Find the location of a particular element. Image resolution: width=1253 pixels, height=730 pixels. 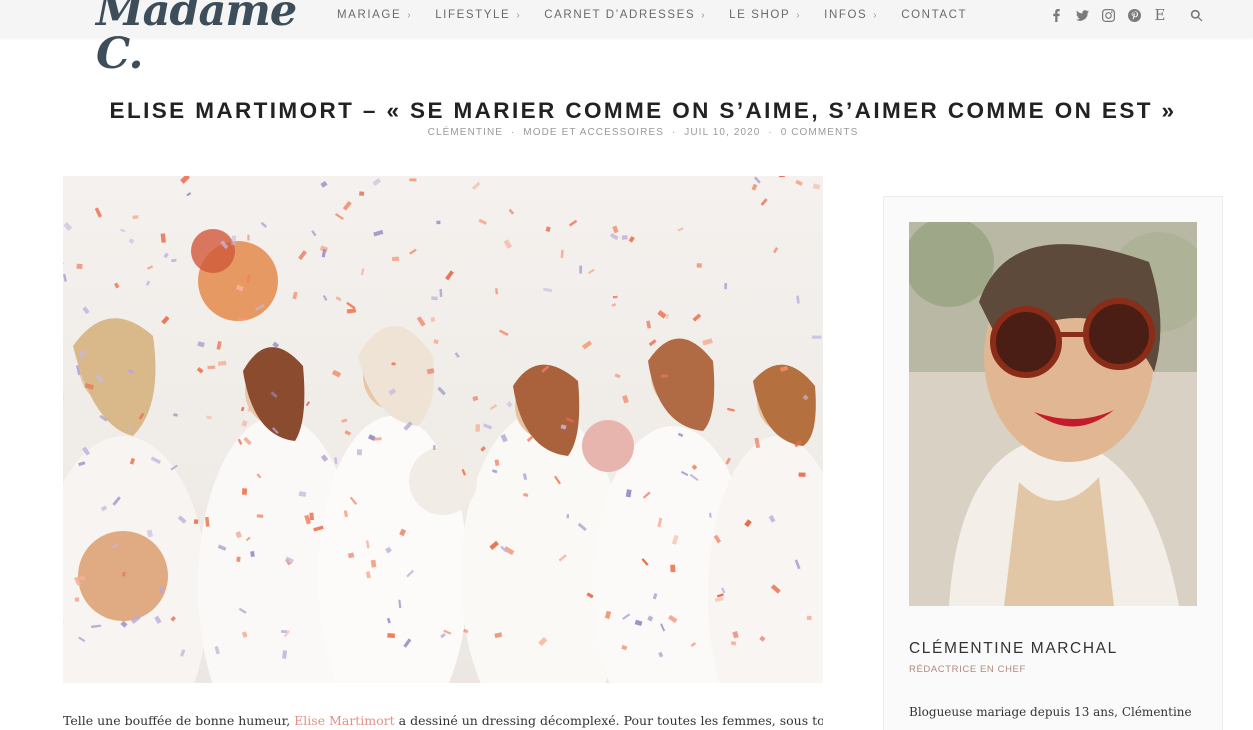

author-portrait-image is located at coordinates (1053, 414).